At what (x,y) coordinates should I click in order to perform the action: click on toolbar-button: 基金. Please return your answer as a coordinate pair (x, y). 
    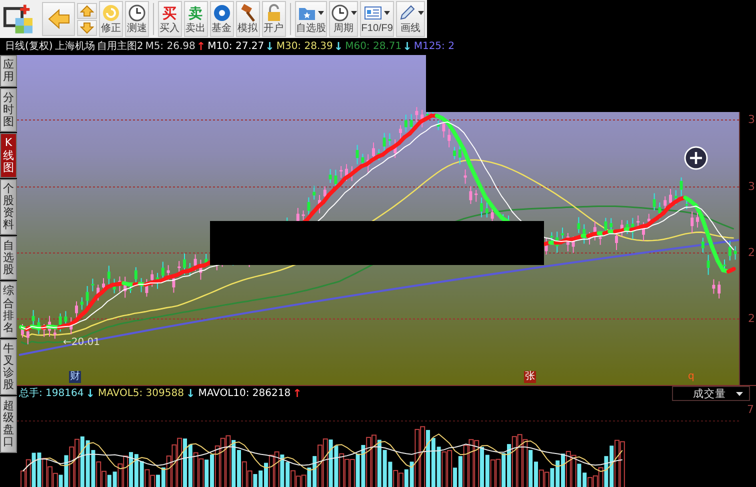
    Looking at the image, I should click on (222, 19).